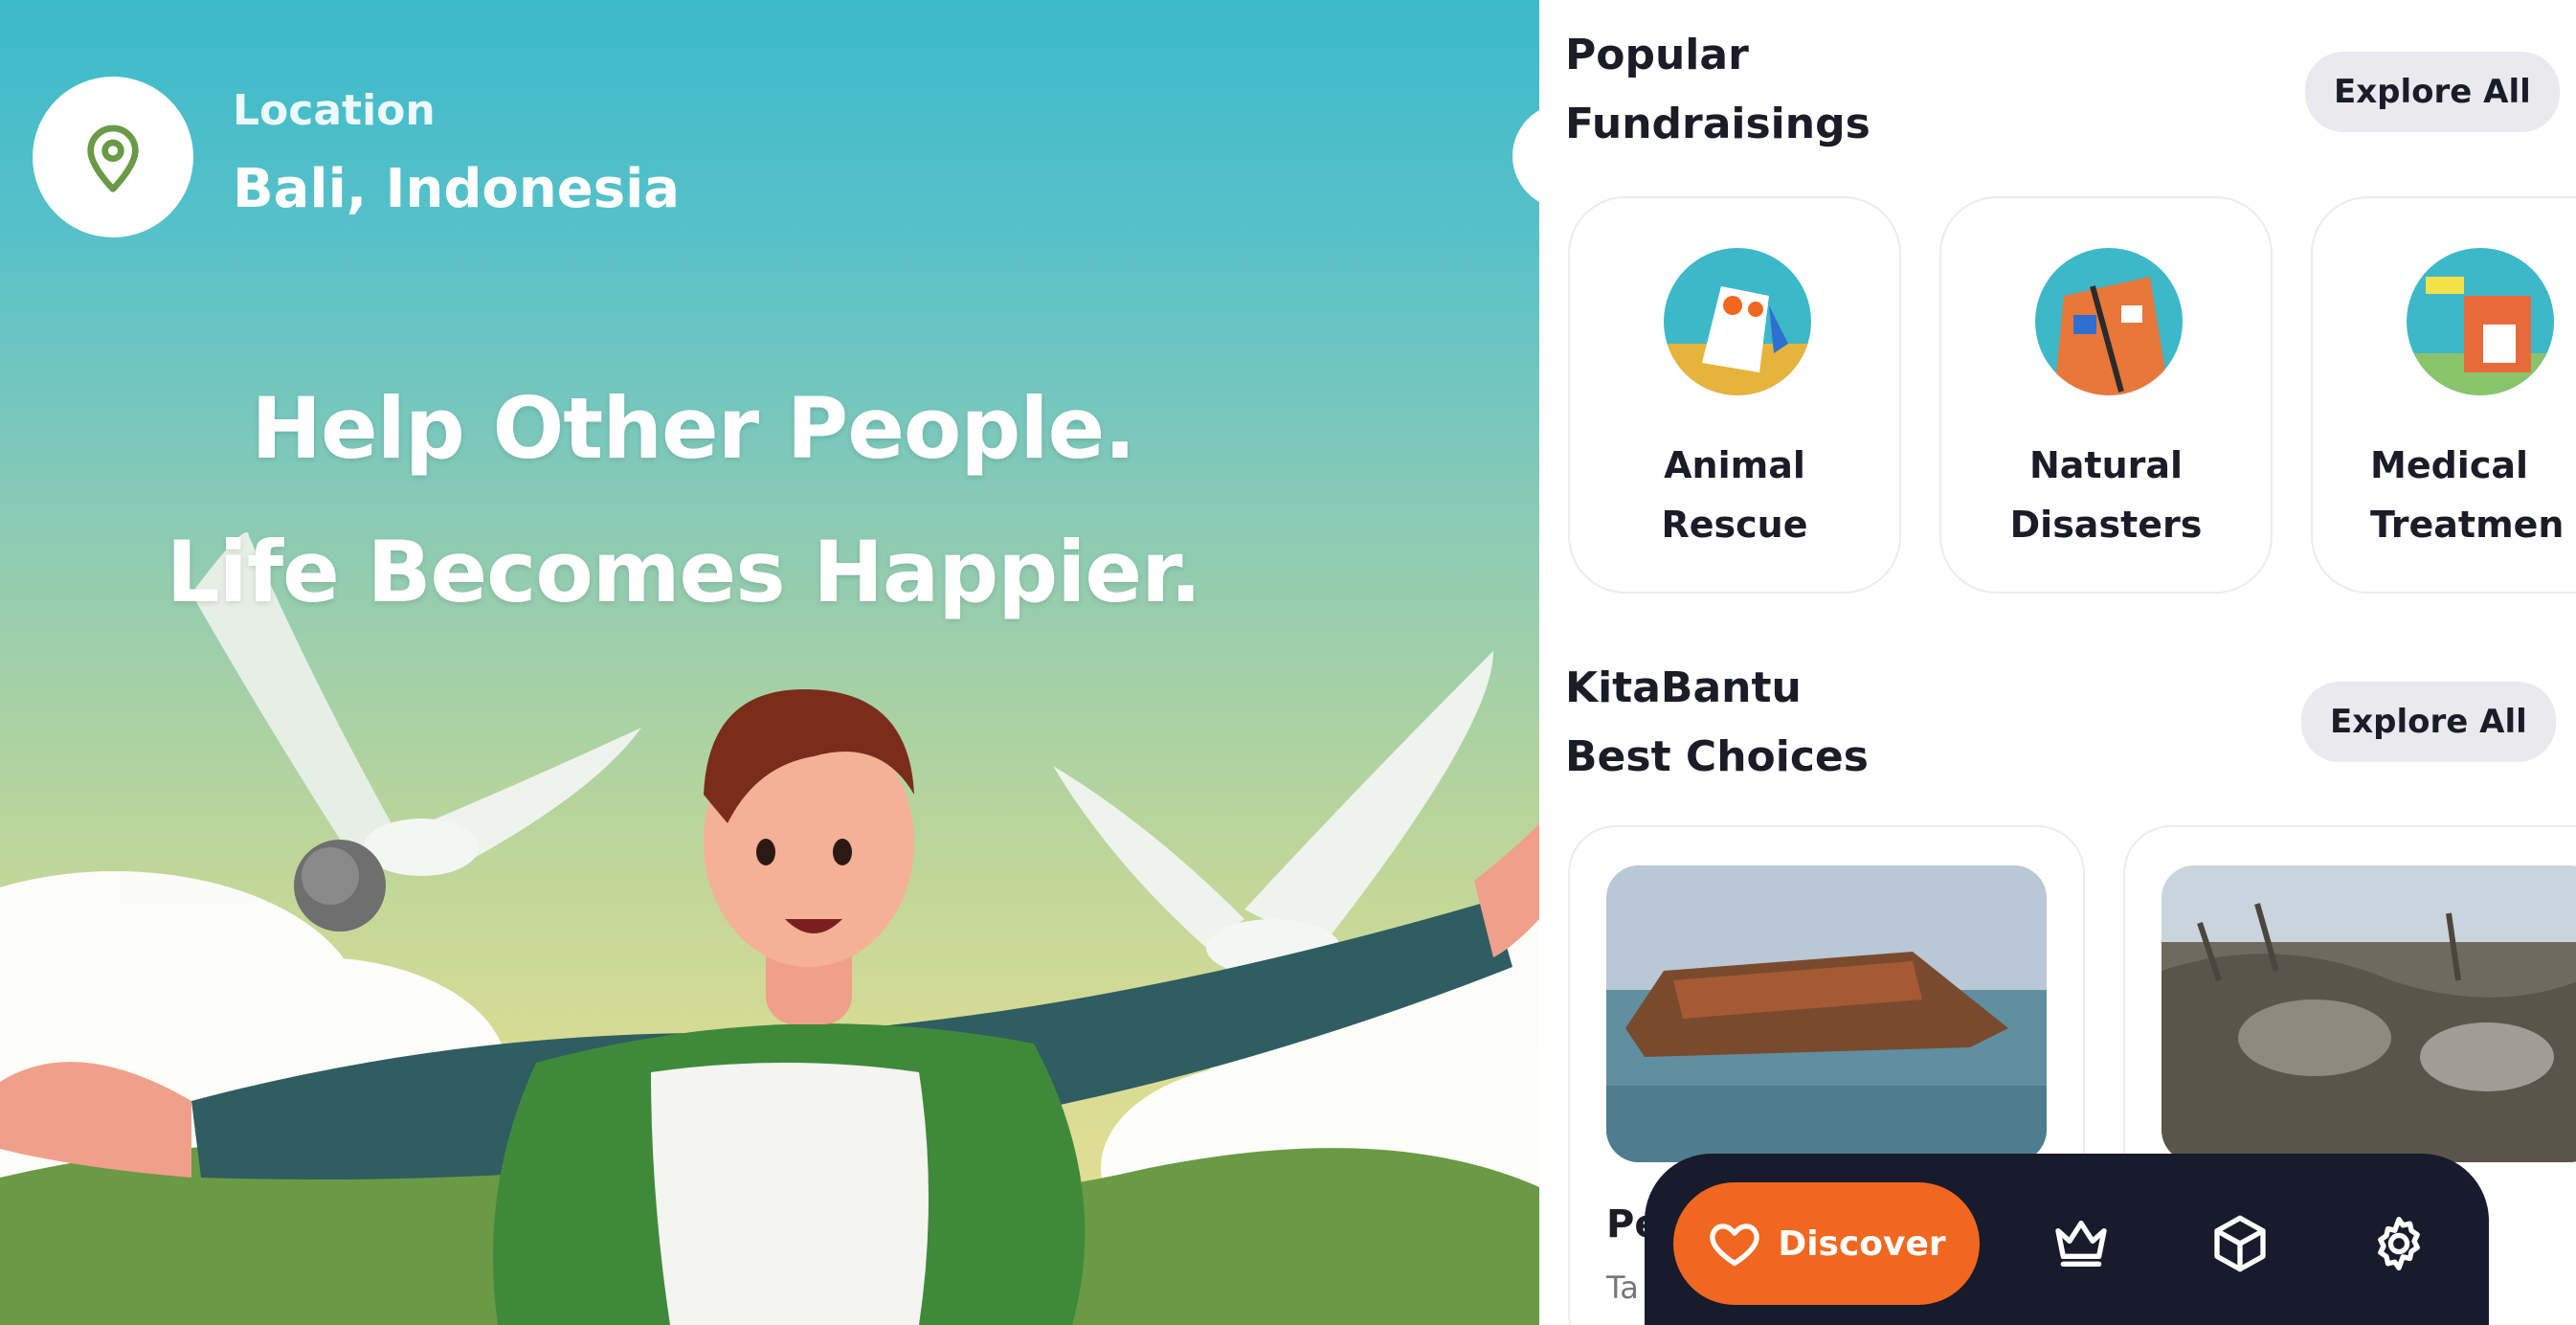 The image size is (2576, 1325). I want to click on animal-rescue-icon, so click(1738, 321).